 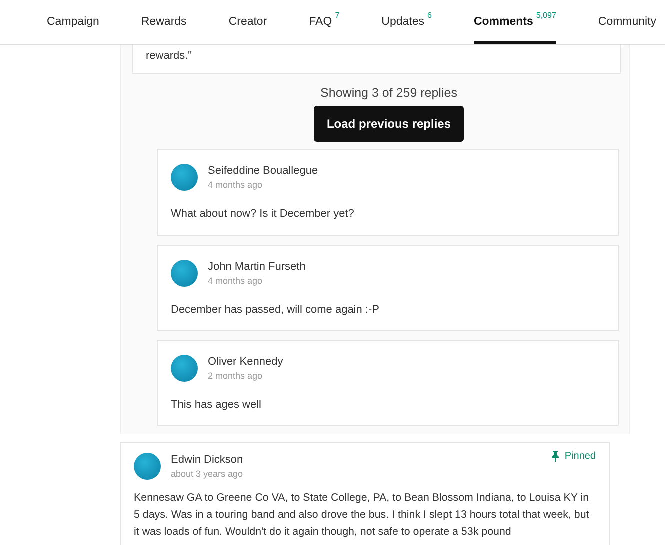 I want to click on comment-text: rewards.", so click(x=170, y=56).